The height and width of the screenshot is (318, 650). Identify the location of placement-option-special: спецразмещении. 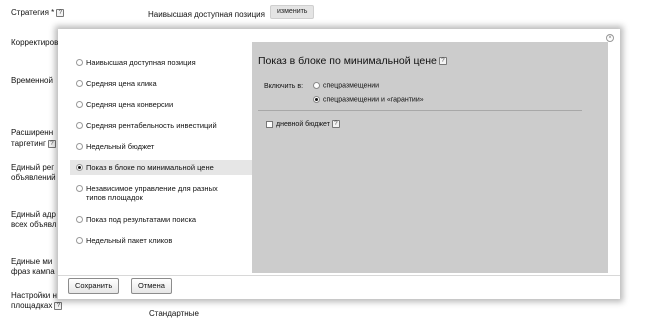
(346, 85).